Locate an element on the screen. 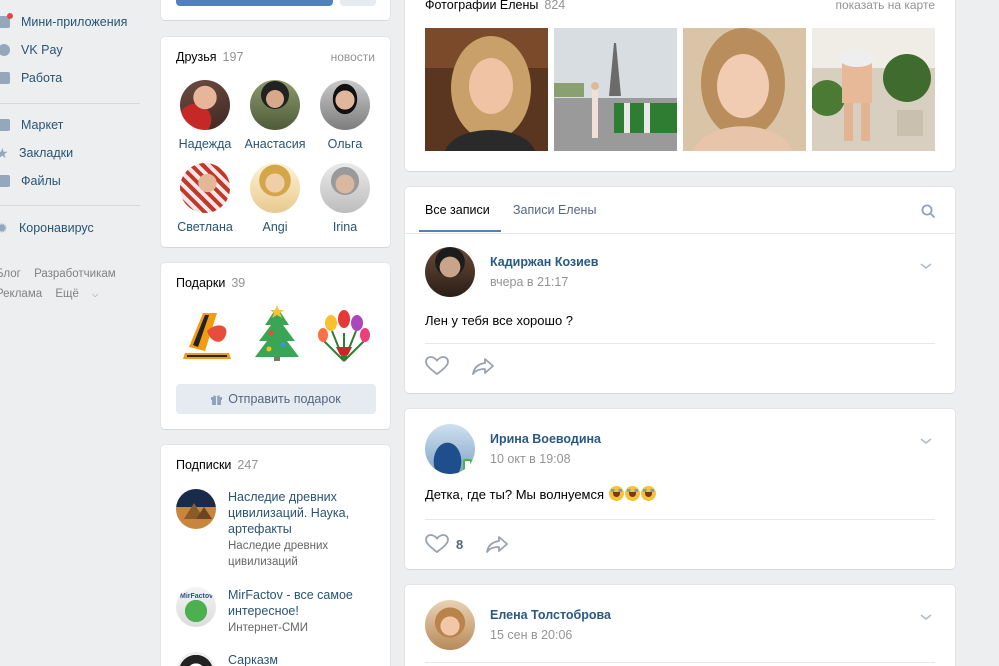 The height and width of the screenshot is (666, 999). gift-icon is located at coordinates (217, 399).